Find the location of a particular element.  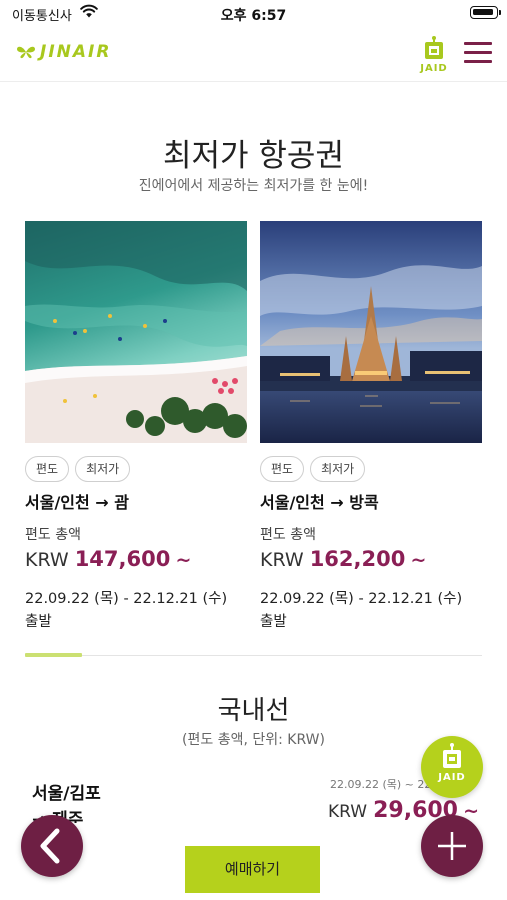

section-title: 최저가 항공권 is located at coordinates (253, 156).